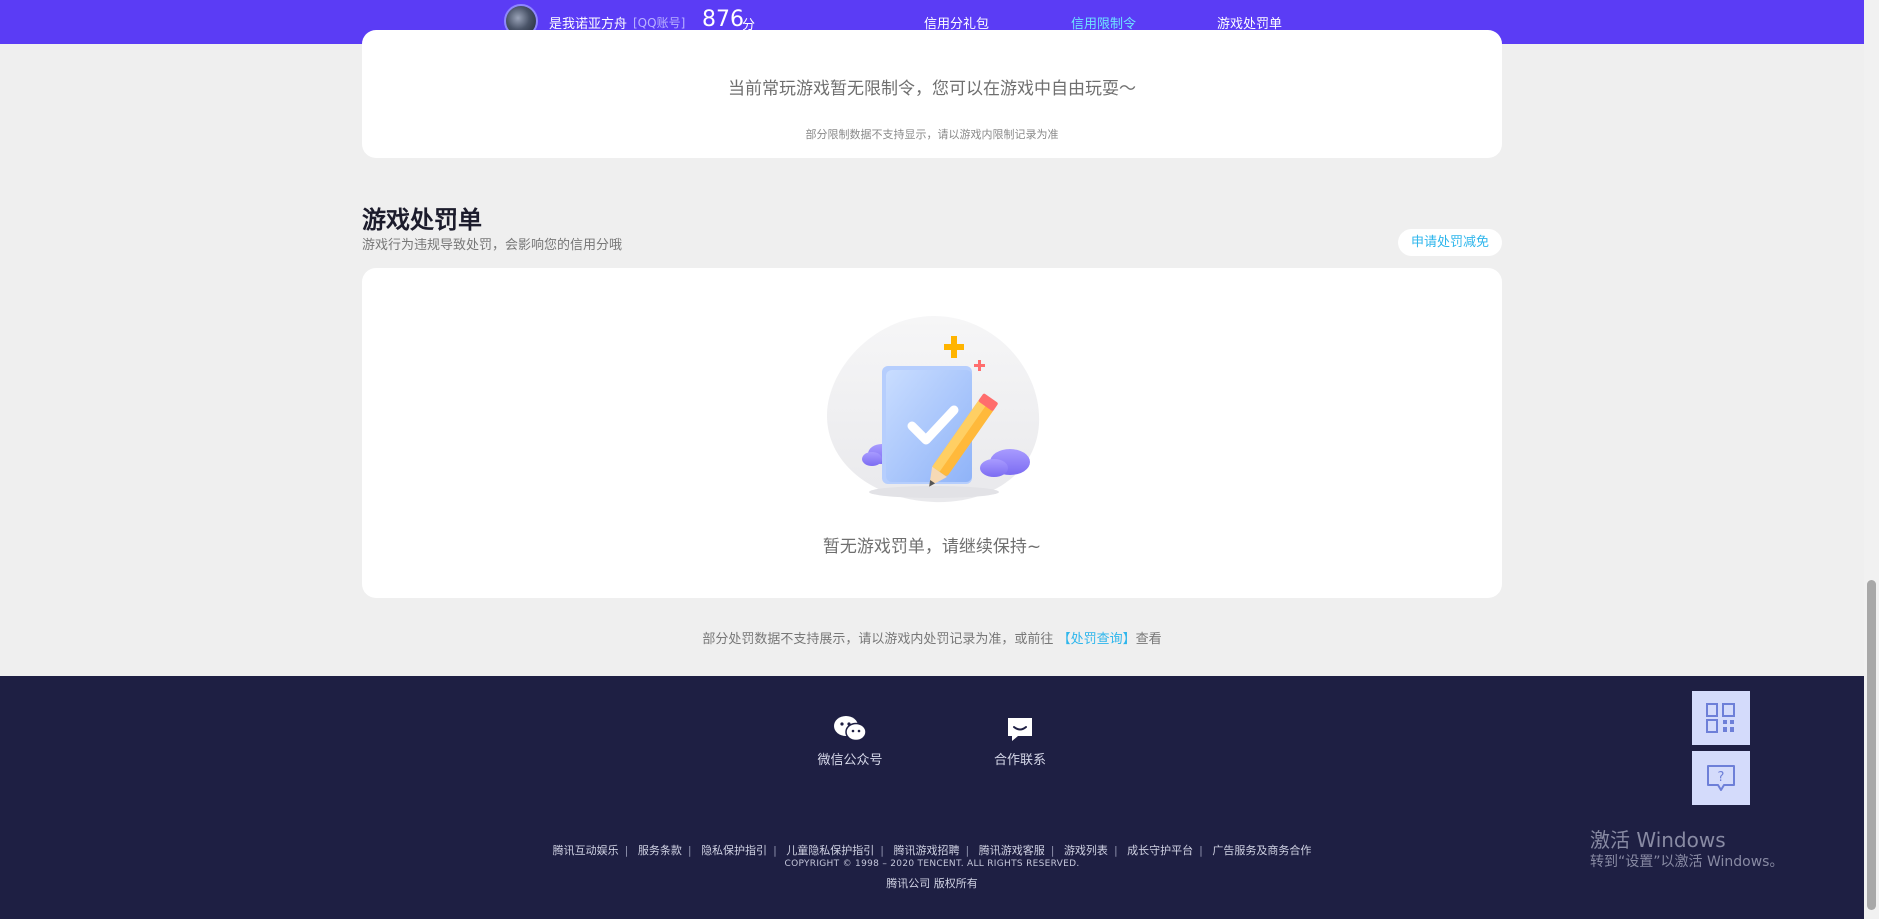 Image resolution: width=1879 pixels, height=919 pixels. I want to click on feedback-icon: ?, so click(1721, 778).